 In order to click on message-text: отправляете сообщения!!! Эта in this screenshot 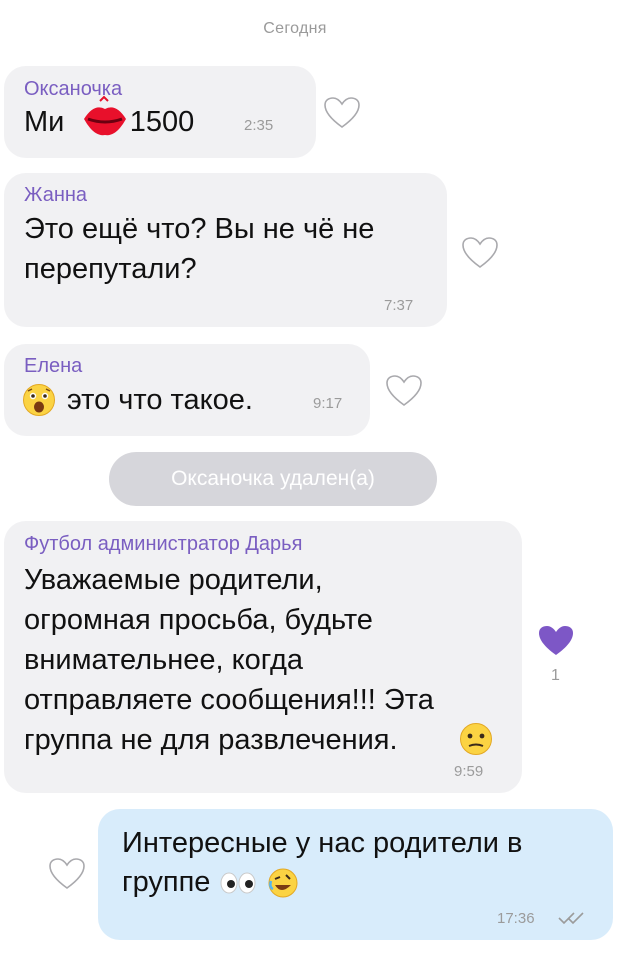, I will do `click(229, 700)`.